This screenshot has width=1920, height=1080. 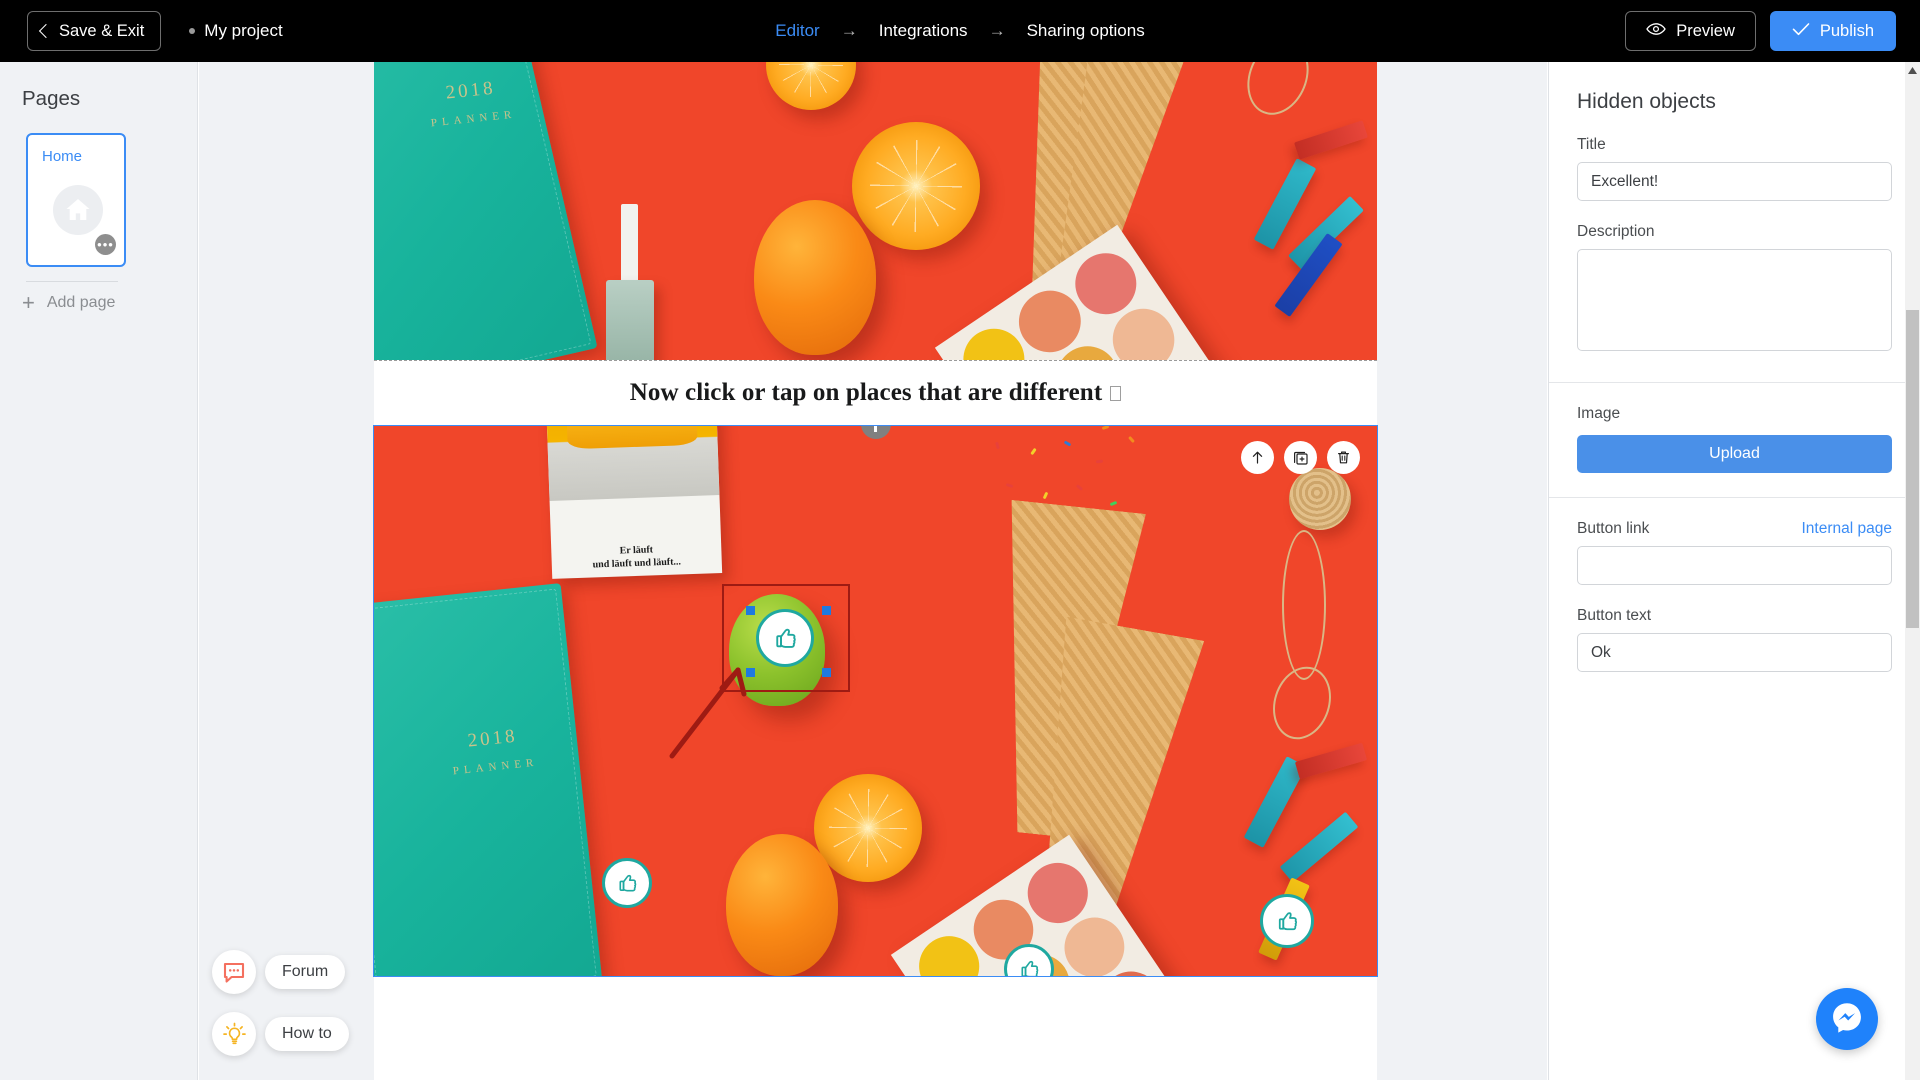 I want to click on publish-label: Publish, so click(x=1846, y=30).